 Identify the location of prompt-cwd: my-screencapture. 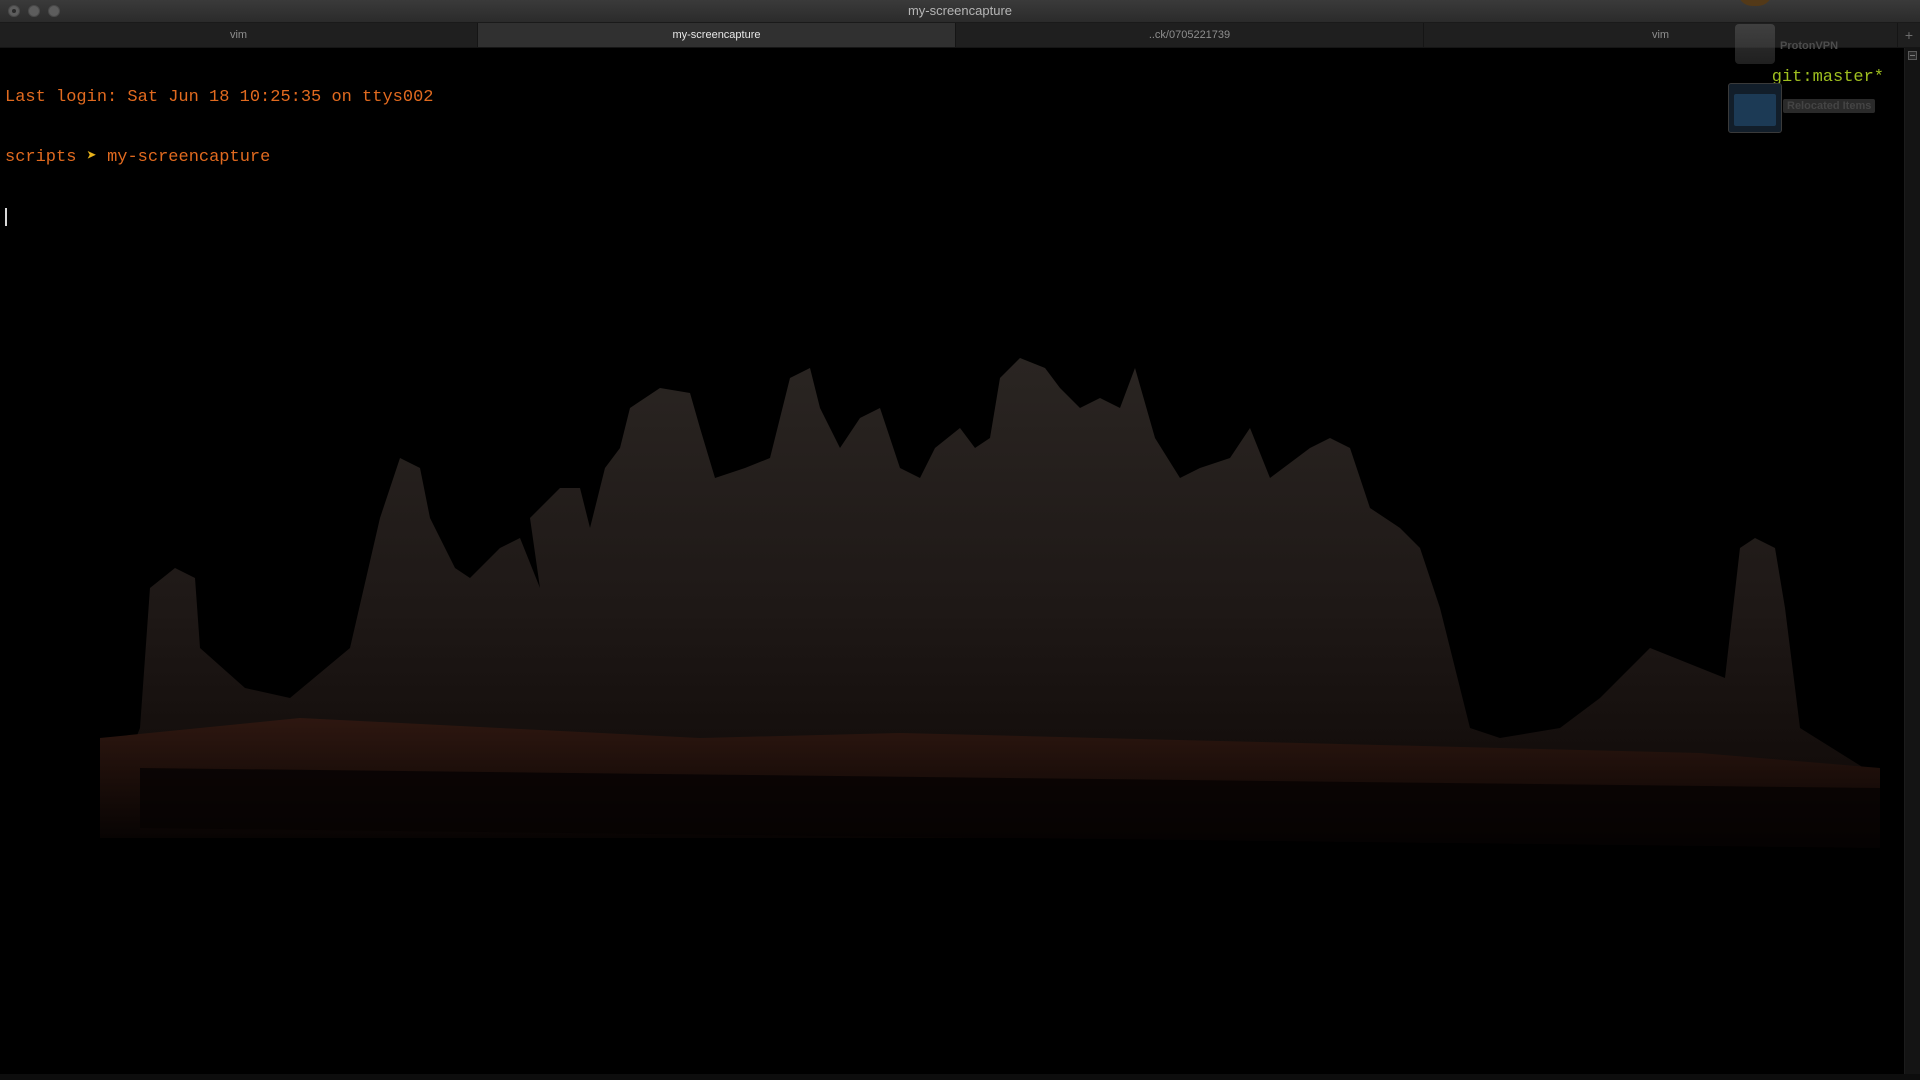
(189, 157).